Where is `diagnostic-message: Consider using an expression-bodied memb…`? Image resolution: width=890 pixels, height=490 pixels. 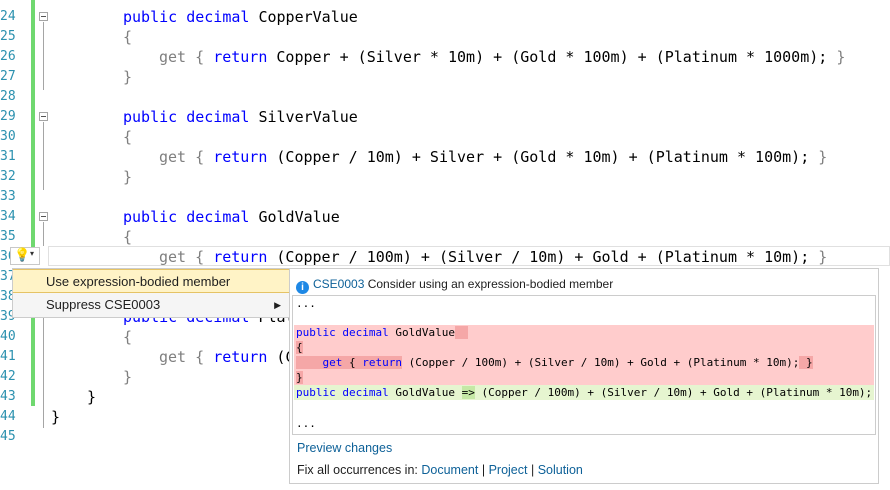
diagnostic-message: Consider using an expression-bodied memb… is located at coordinates (490, 284).